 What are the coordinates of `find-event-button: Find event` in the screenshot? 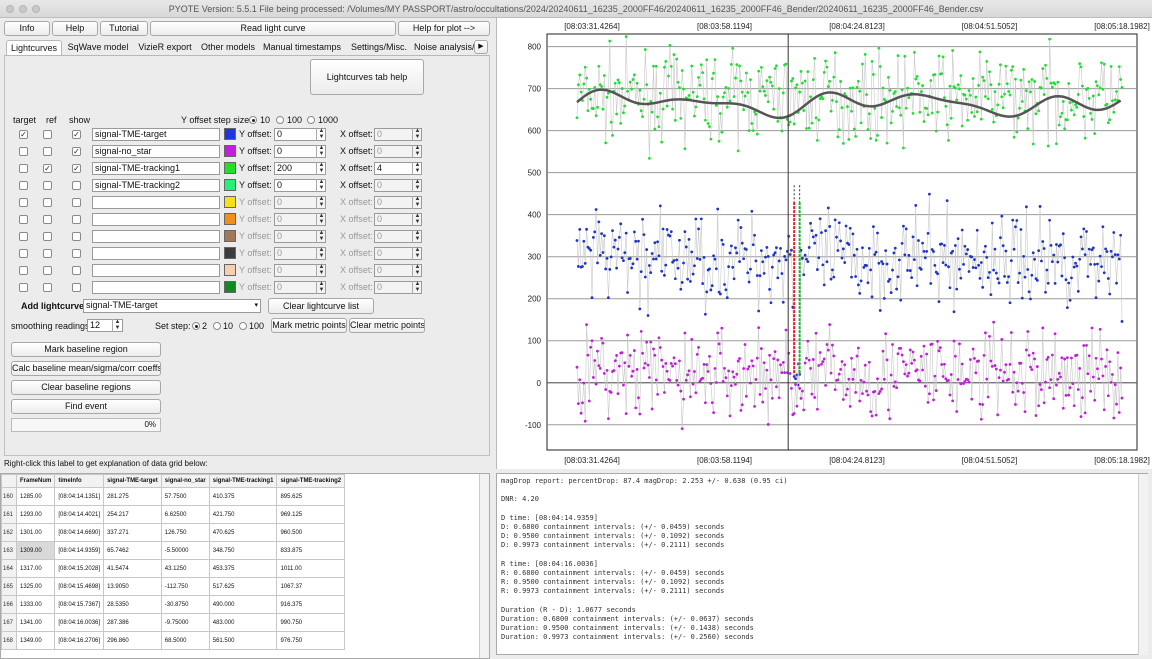 It's located at (86, 406).